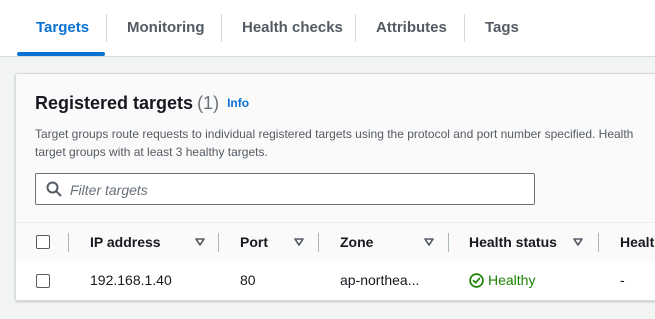 This screenshot has height=319, width=655. Describe the element at coordinates (295, 190) in the screenshot. I see `filter-targets-input` at that location.